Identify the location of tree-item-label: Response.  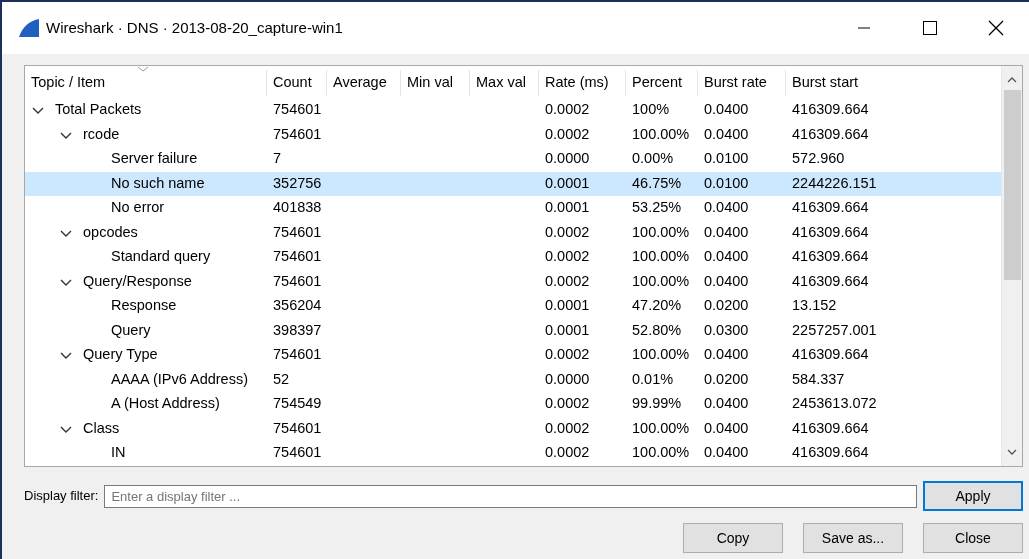
(144, 306).